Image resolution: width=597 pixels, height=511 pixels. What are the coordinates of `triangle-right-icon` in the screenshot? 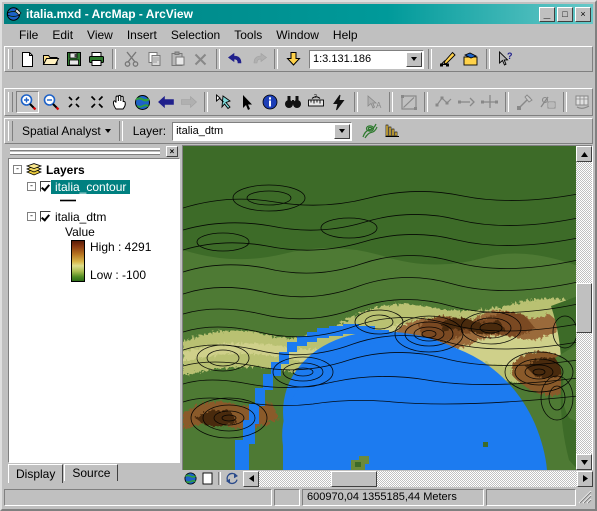 It's located at (585, 478).